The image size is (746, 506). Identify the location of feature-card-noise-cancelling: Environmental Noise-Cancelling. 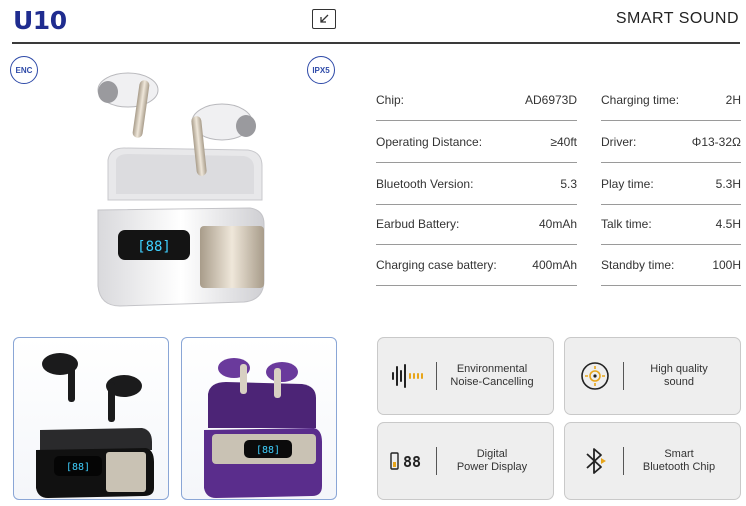
(465, 376).